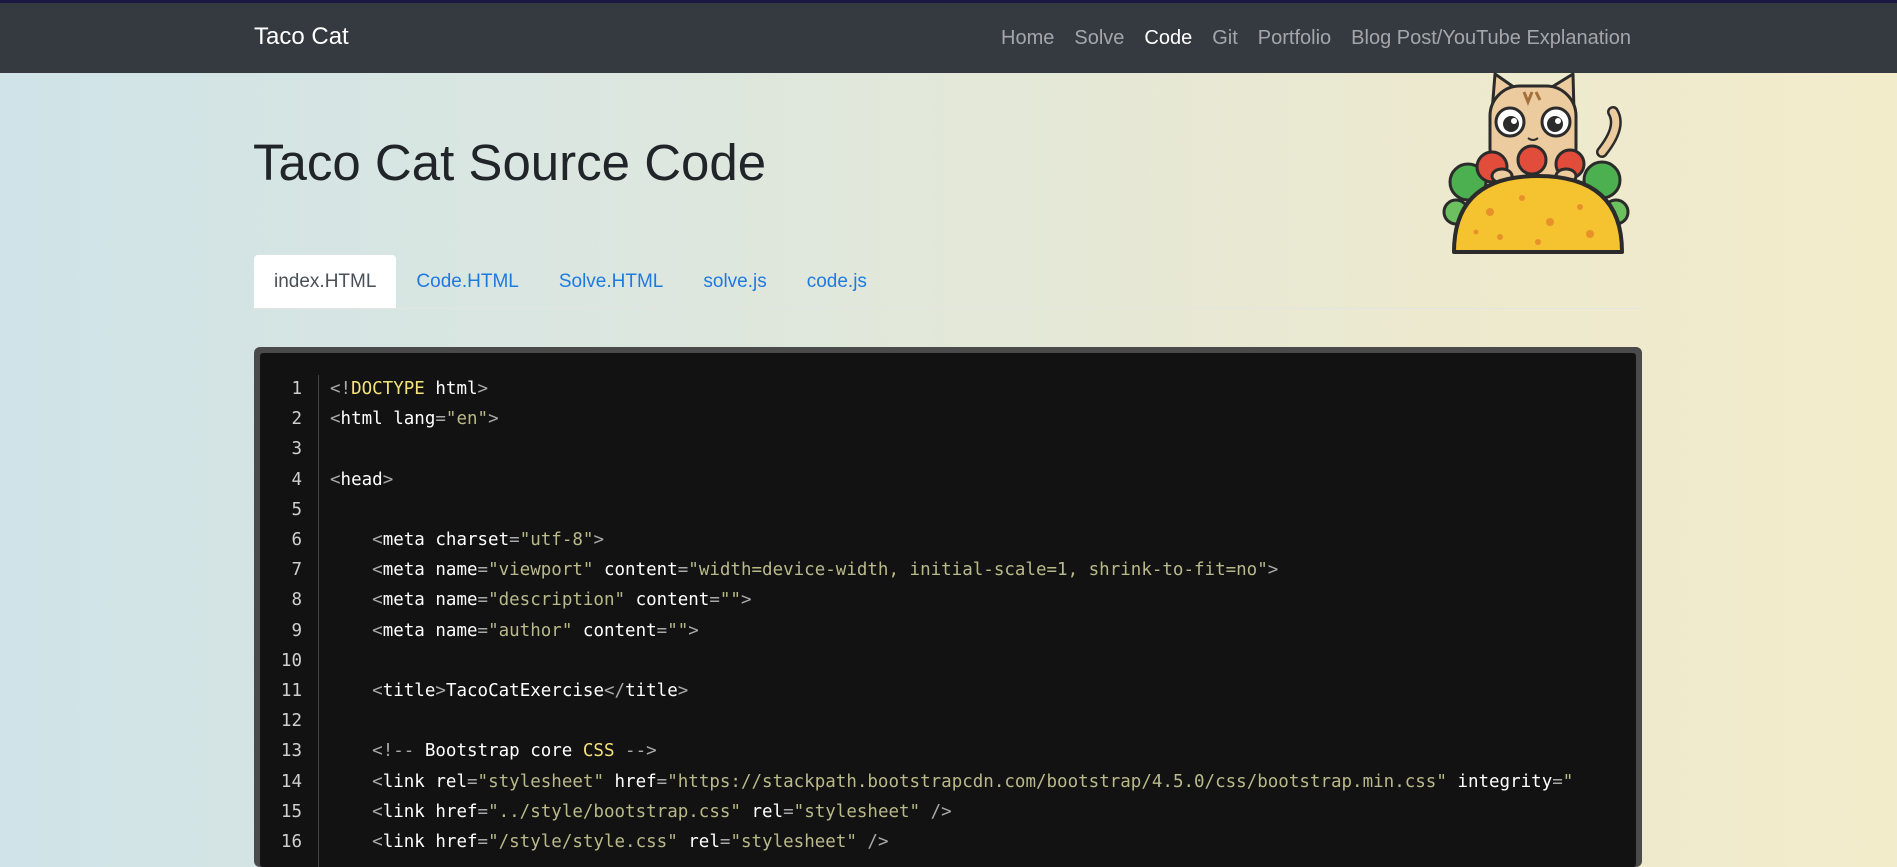 Image resolution: width=1897 pixels, height=867 pixels. Describe the element at coordinates (948, 756) in the screenshot. I see `code-line: 13 <!-- Bootstrap core CSS -->` at that location.